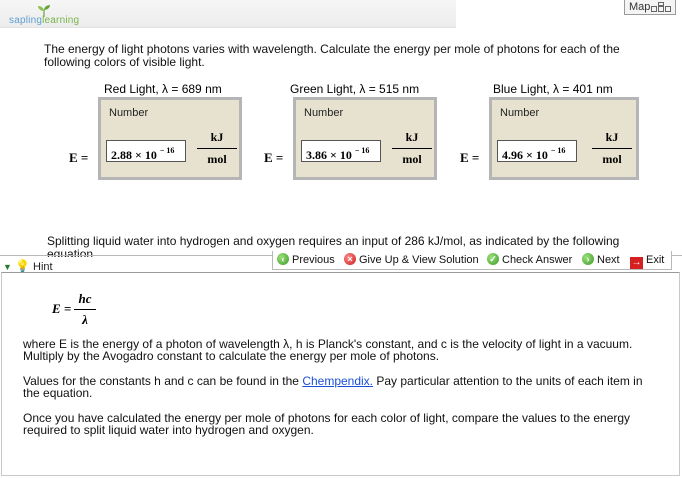 The width and height of the screenshot is (682, 478). What do you see at coordinates (537, 151) in the screenshot?
I see `blue-energy-input: 4.96 × 10 − 16` at bounding box center [537, 151].